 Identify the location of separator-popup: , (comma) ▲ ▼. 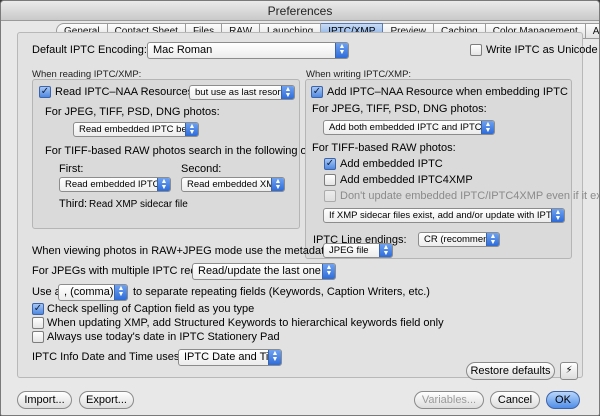
(93, 292).